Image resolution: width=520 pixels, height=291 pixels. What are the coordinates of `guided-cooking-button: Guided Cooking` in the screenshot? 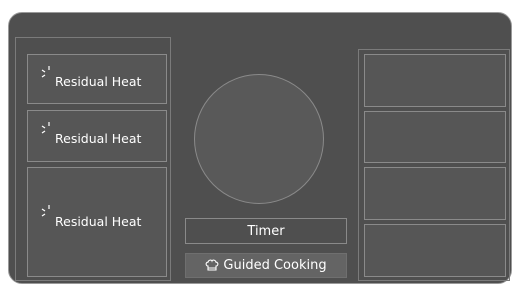 It's located at (266, 265).